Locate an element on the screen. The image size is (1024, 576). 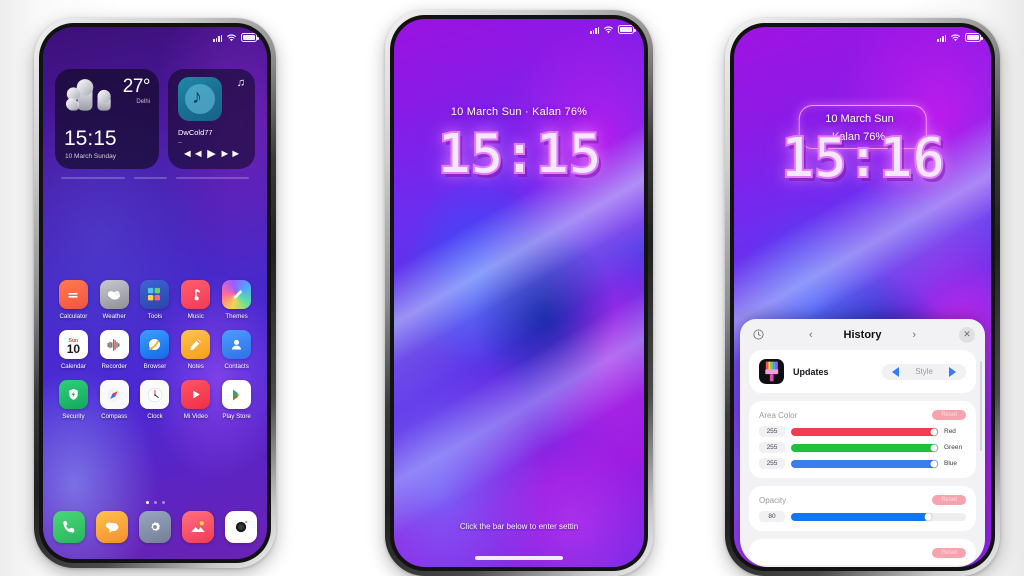
play-button: ▶ is located at coordinates (211, 154).